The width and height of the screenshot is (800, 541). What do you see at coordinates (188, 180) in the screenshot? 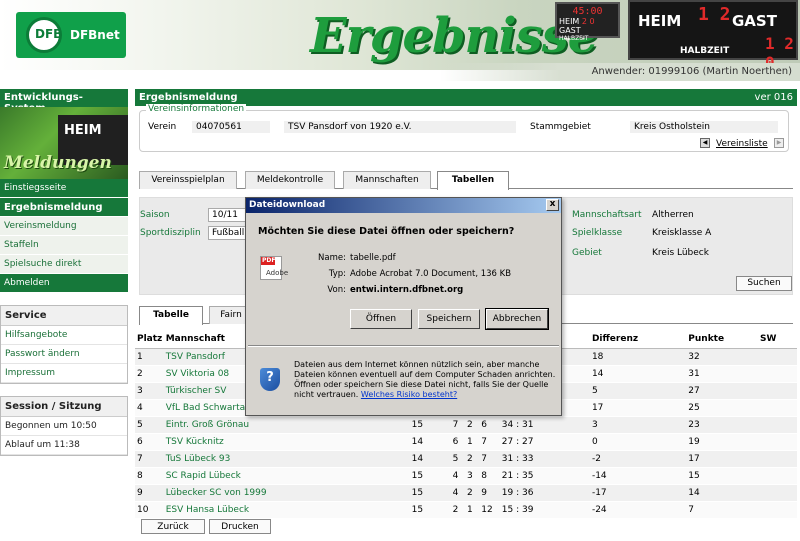
I see `tab-vereinsspielplan: Vereinsspielplan` at bounding box center [188, 180].